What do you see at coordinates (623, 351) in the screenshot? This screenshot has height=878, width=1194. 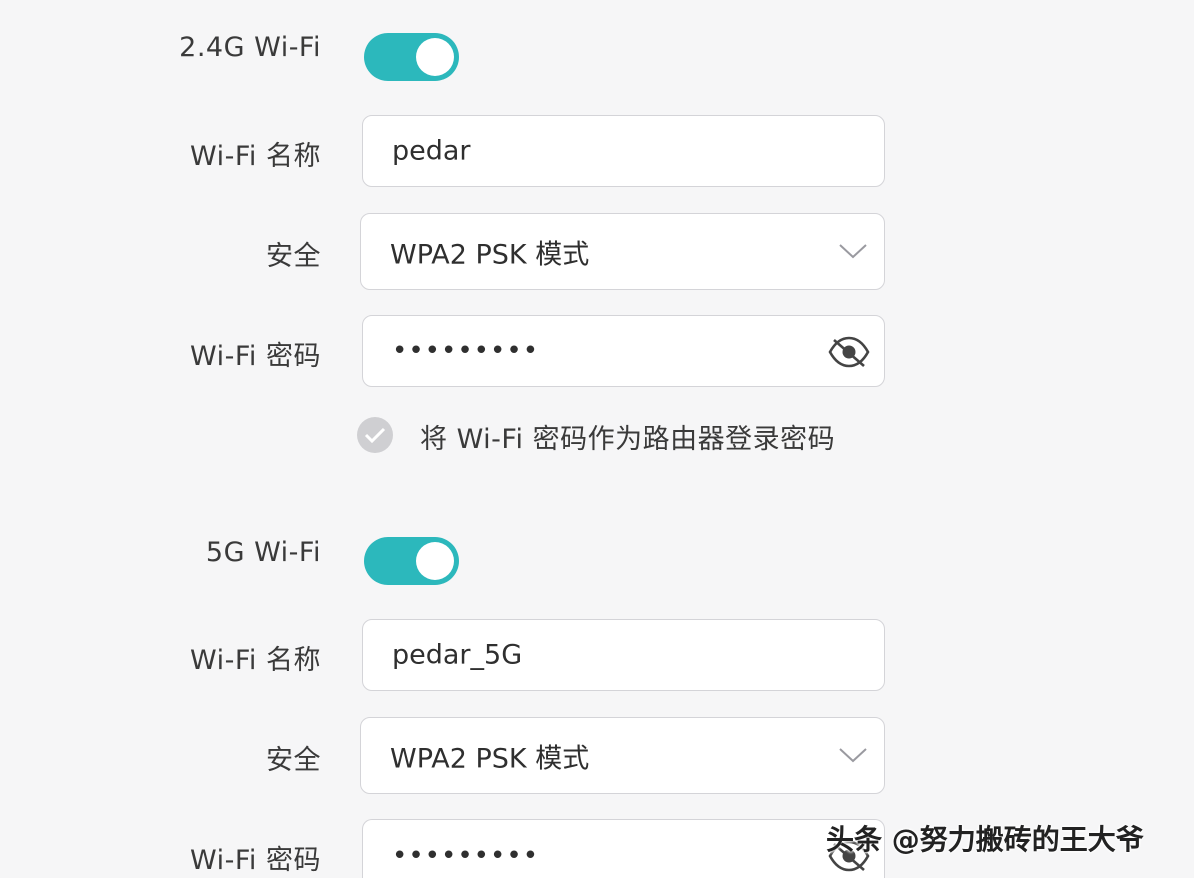 I see `password-24g-input: •••••••••` at bounding box center [623, 351].